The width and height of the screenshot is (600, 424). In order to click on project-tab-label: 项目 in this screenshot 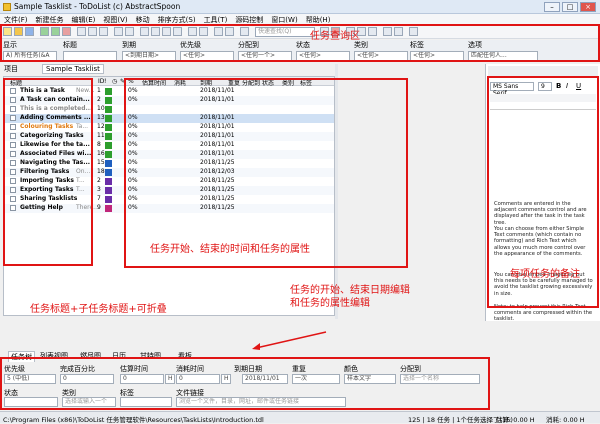, I will do `click(11, 69)`.